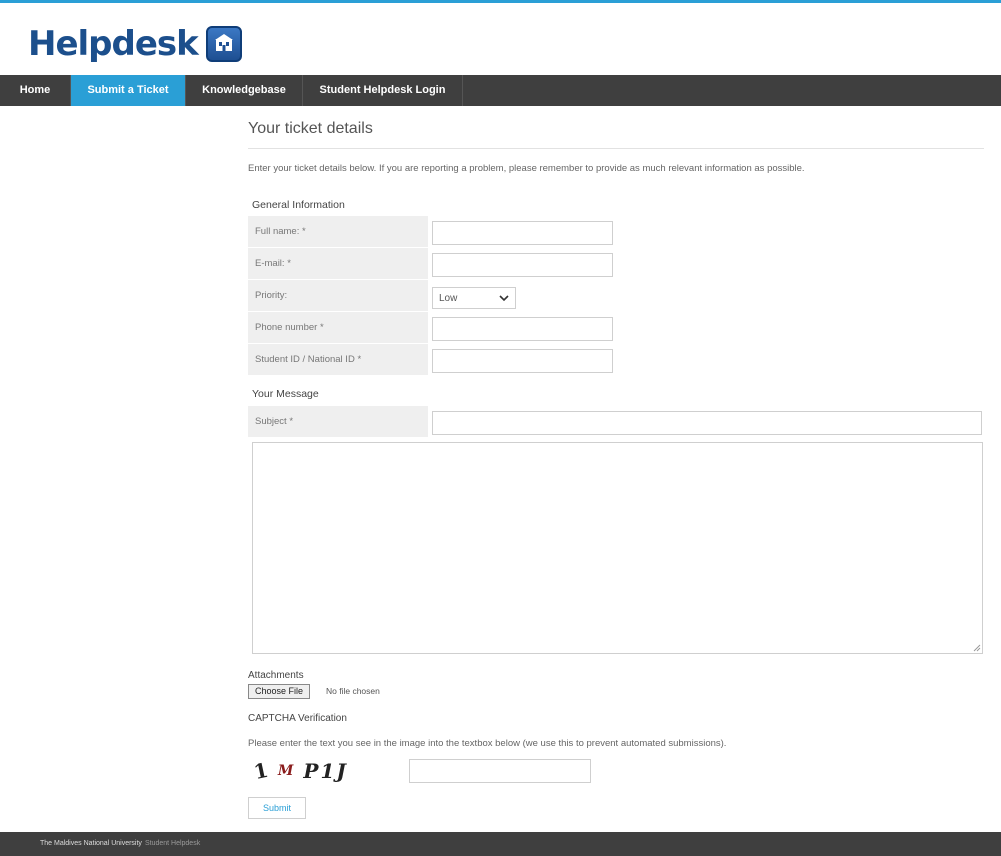 The width and height of the screenshot is (1001, 856). What do you see at coordinates (522, 361) in the screenshot?
I see `student-id-input` at bounding box center [522, 361].